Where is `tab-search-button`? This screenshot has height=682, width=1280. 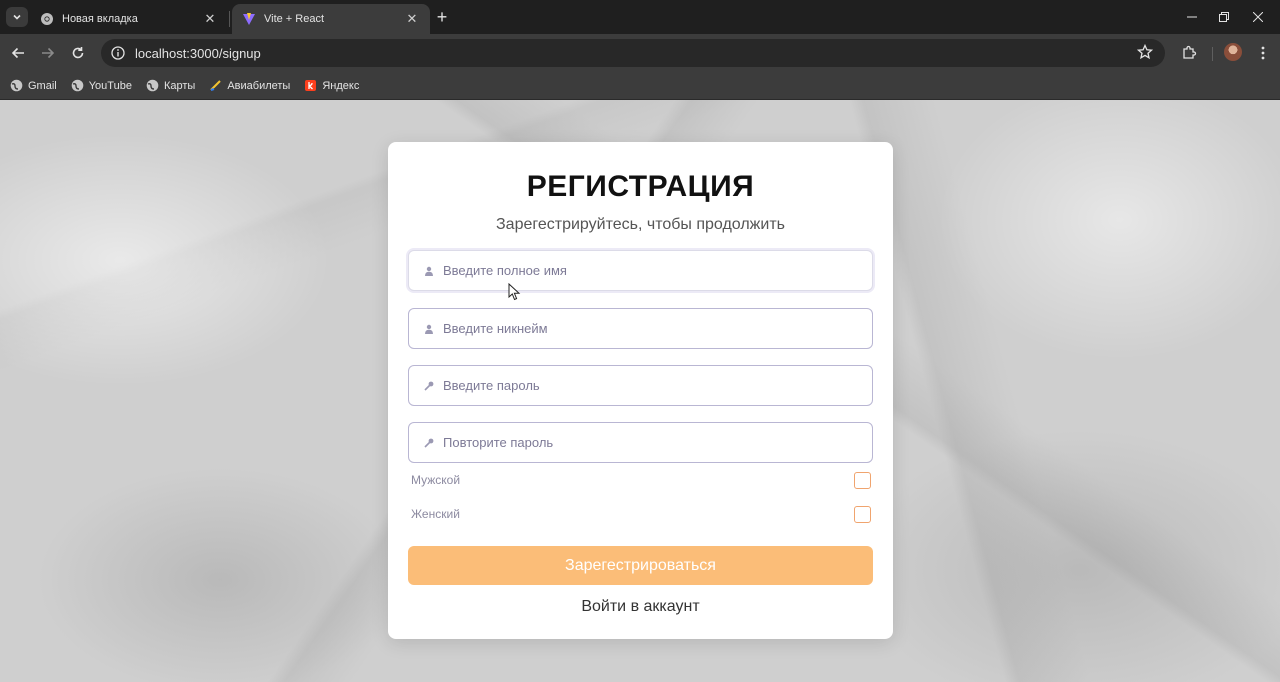 tab-search-button is located at coordinates (17, 17).